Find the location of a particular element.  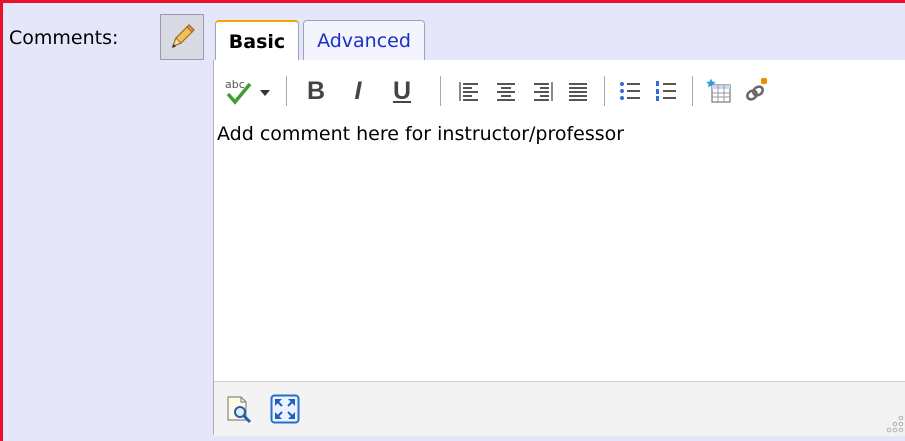

comments-label: Comments: is located at coordinates (64, 38).